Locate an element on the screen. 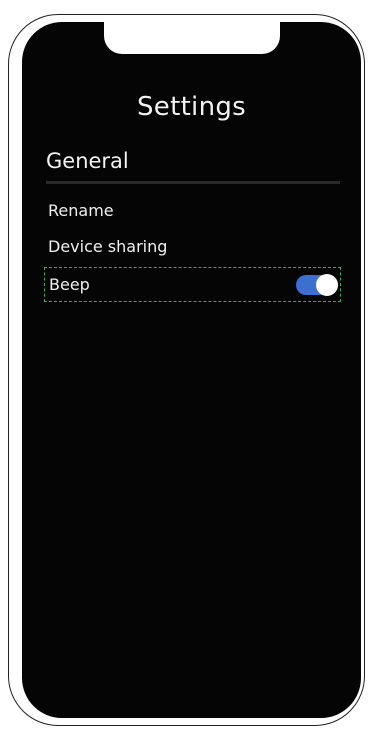 Image resolution: width=373 pixels, height=734 pixels. section-divider is located at coordinates (193, 182).